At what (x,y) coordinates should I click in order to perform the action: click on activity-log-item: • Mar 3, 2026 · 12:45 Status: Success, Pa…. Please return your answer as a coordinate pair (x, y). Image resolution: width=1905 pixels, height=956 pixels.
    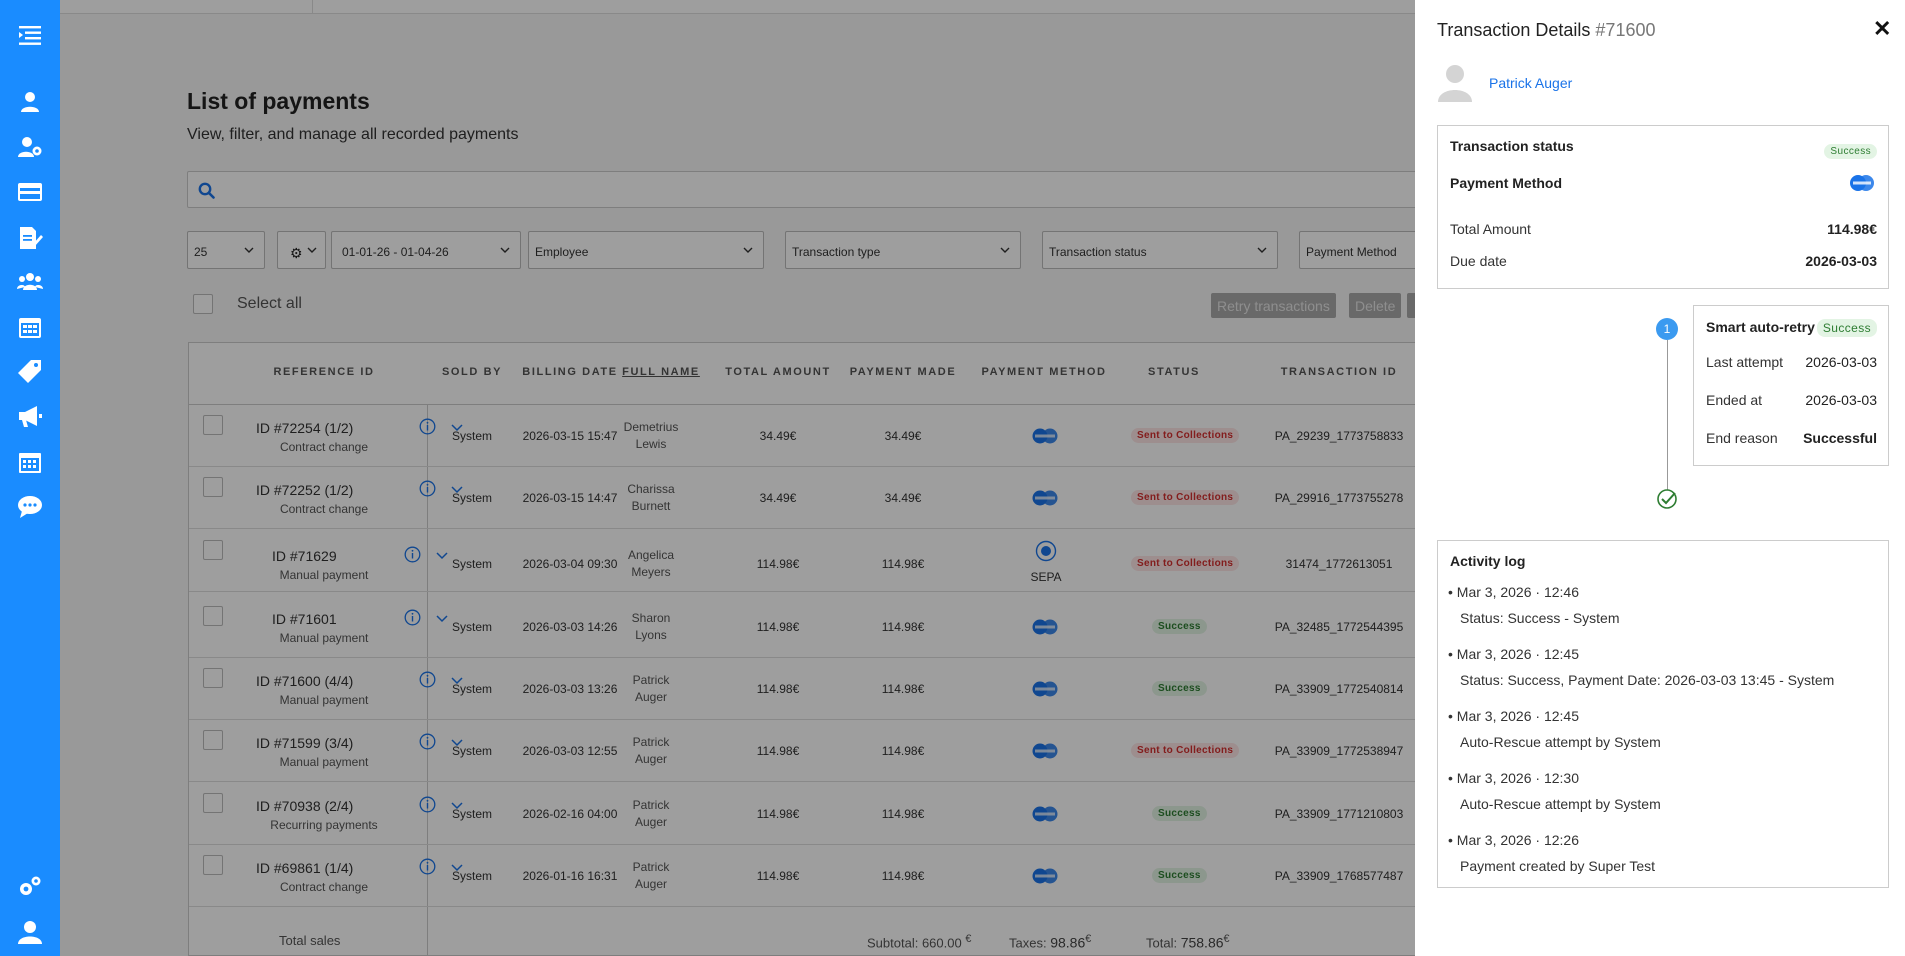
    Looking at the image, I should click on (1641, 667).